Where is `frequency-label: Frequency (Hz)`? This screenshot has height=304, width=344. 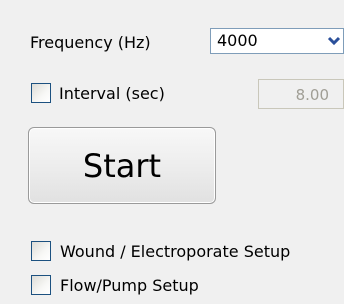
frequency-label: Frequency (Hz) is located at coordinates (90, 42).